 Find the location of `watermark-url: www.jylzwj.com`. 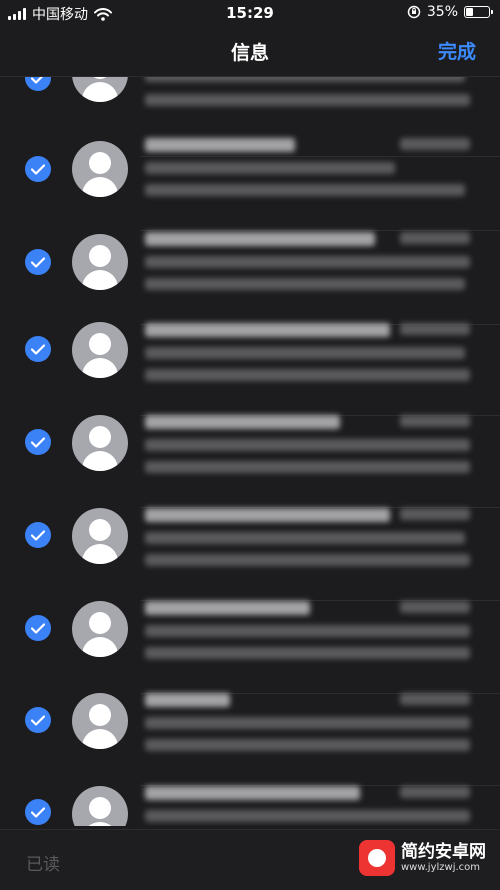

watermark-url: www.jylzwj.com is located at coordinates (441, 867).